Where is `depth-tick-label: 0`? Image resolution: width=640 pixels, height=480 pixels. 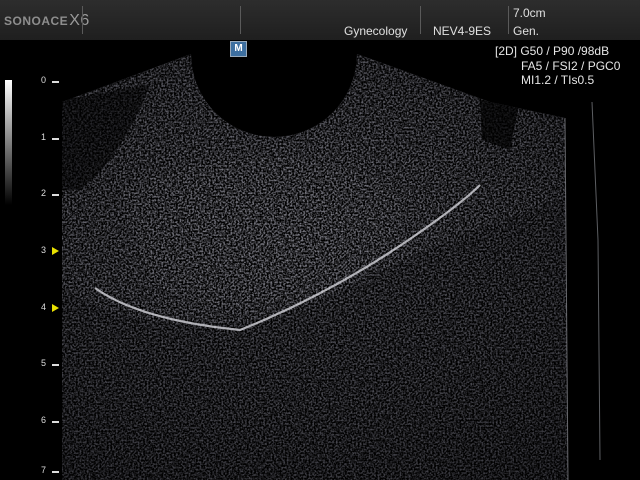
depth-tick-label: 0 is located at coordinates (44, 80).